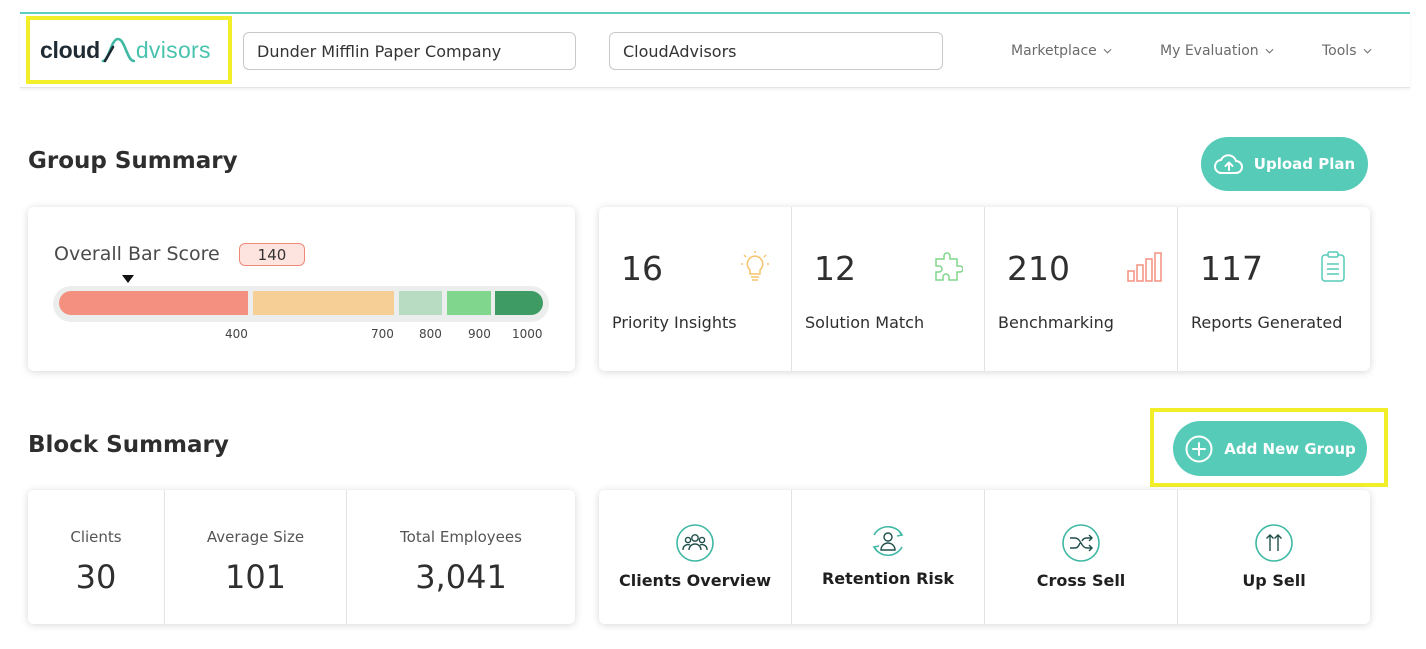 The image size is (1426, 649). Describe the element at coordinates (1199, 448) in the screenshot. I see `plus-circle-icon` at that location.